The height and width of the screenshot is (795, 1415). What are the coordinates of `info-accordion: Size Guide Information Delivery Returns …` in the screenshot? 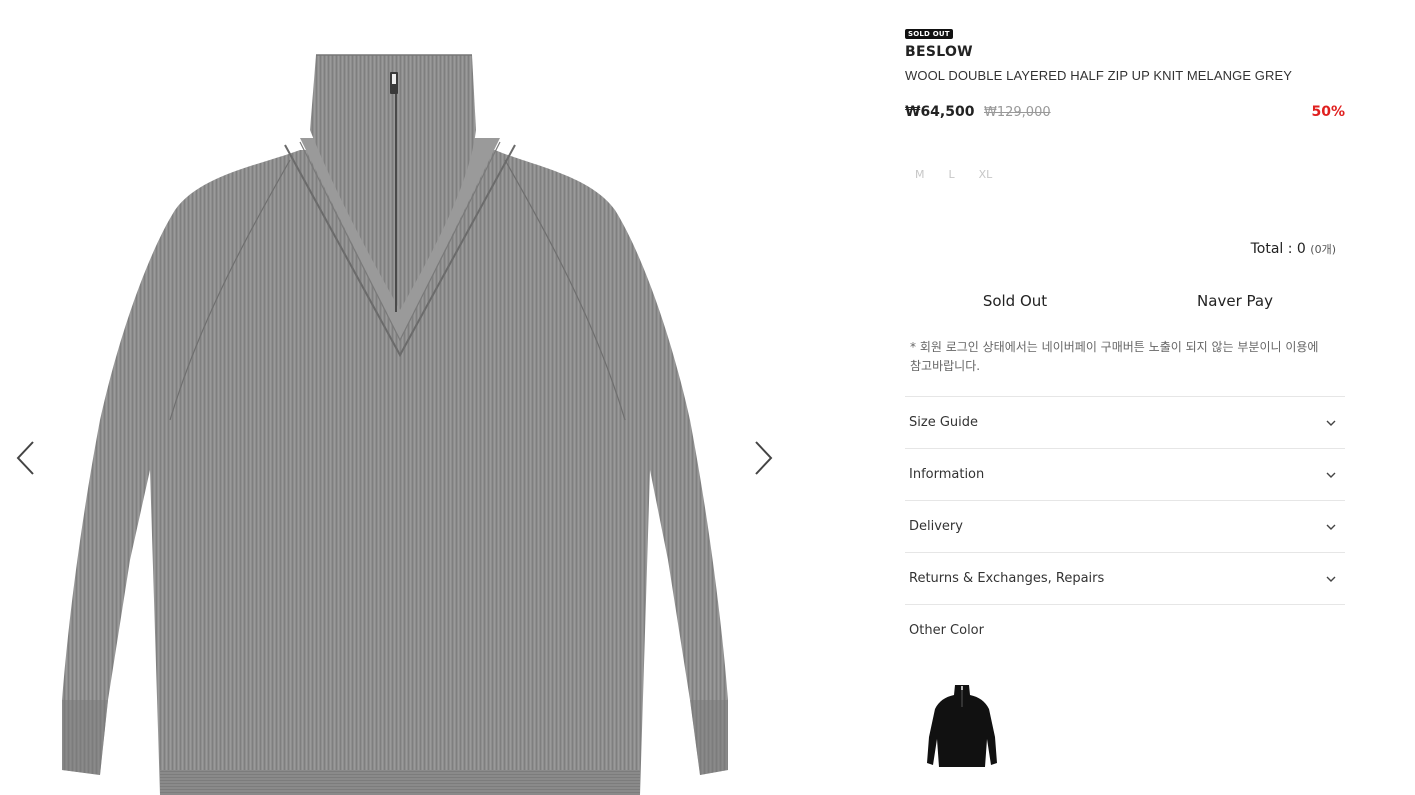 It's located at (1125, 500).